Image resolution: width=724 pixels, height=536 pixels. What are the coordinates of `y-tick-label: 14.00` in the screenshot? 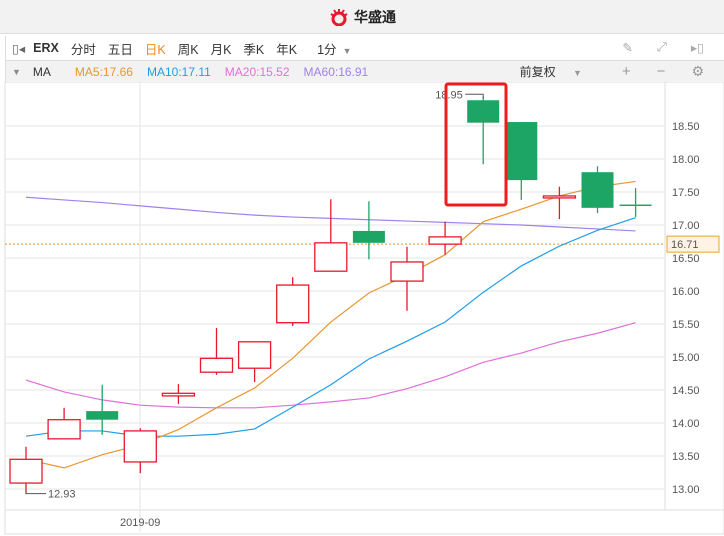 It's located at (686, 424).